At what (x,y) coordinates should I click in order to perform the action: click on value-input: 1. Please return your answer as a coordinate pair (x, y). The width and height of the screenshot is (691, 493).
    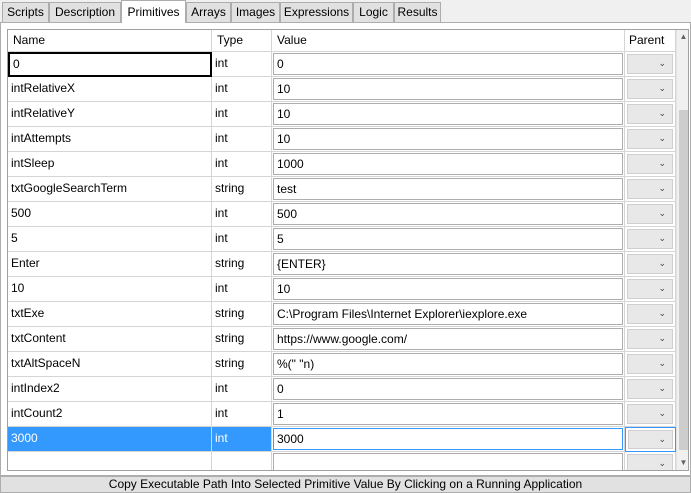
    Looking at the image, I should click on (448, 414).